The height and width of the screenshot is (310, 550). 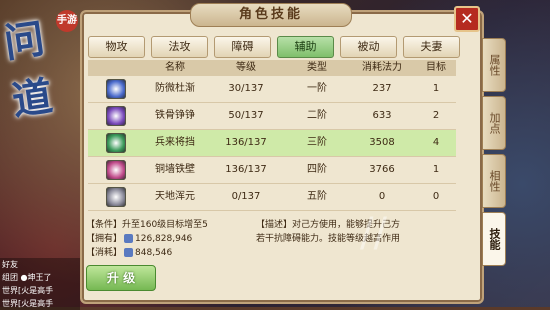 I want to click on skill-name: 天地浑元, so click(x=175, y=196).